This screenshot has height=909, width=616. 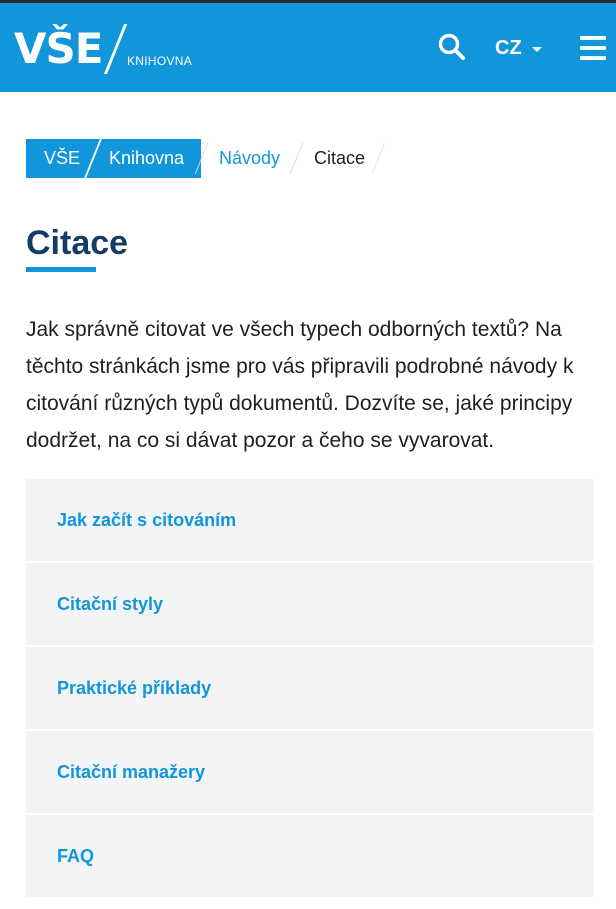 I want to click on breadcrumb-item-current: Citace, so click(x=337, y=158).